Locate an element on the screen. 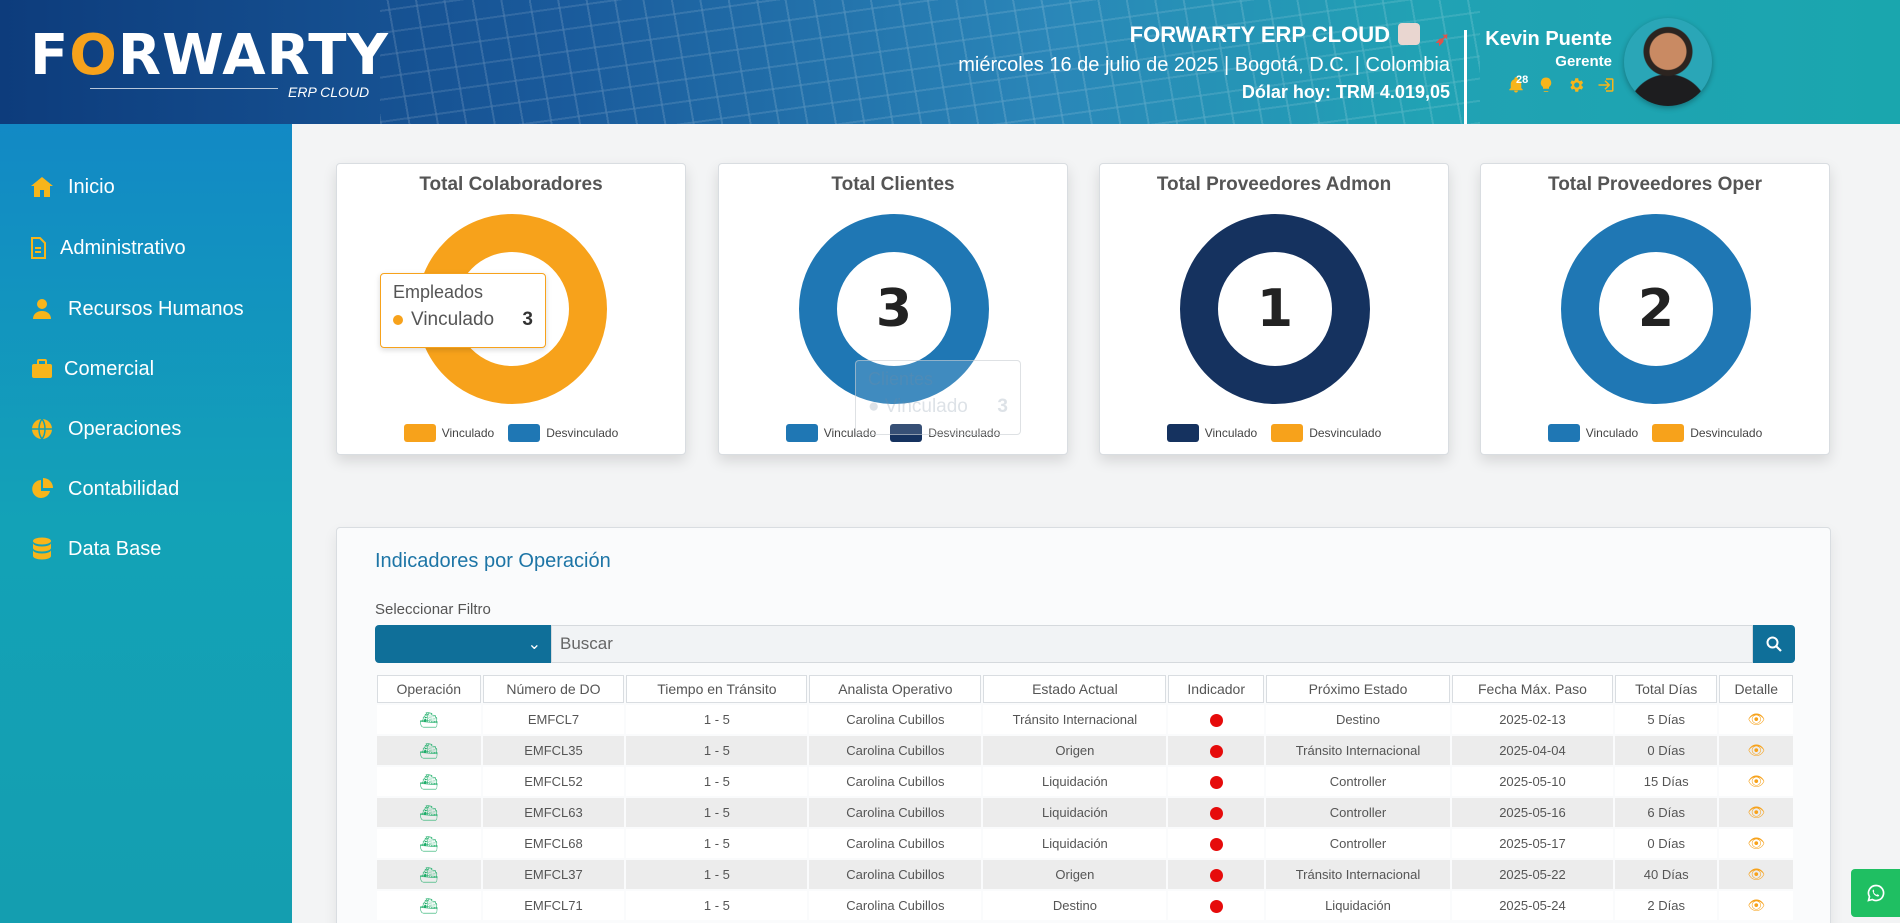 This screenshot has height=923, width=1900. home-icon is located at coordinates (42, 187).